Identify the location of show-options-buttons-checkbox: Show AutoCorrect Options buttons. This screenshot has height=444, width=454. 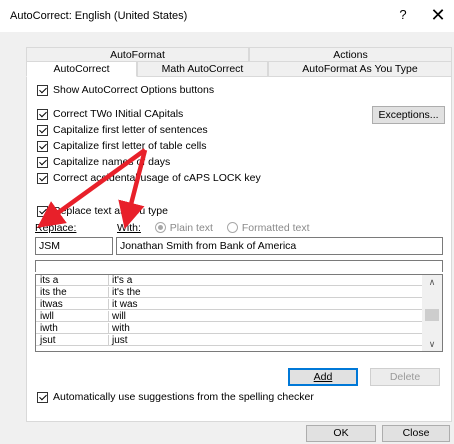
(125, 90).